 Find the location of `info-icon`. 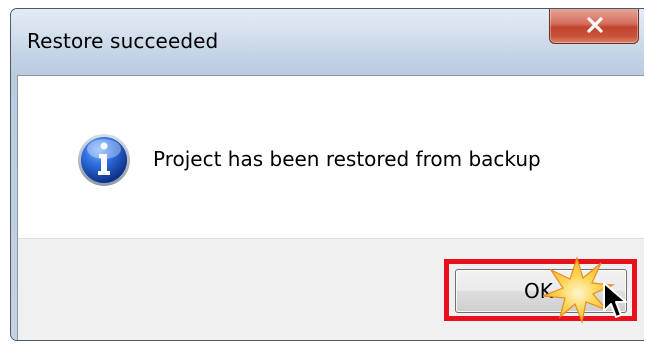

info-icon is located at coordinates (104, 160).